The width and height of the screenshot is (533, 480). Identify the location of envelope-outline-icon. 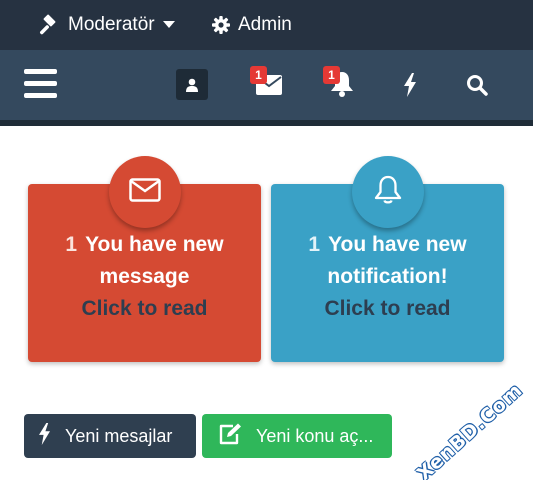
(144, 192).